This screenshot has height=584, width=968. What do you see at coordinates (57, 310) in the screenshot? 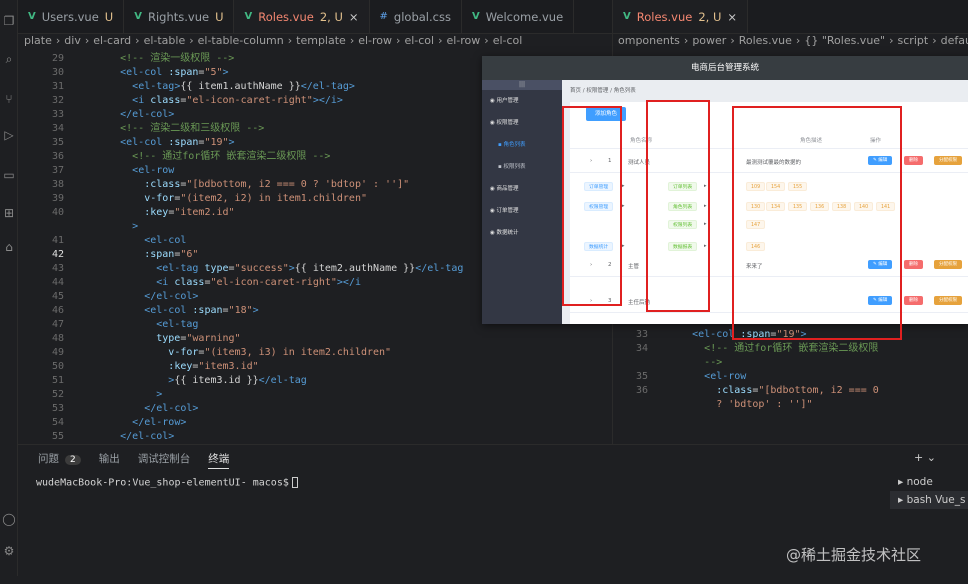
I see `line-number: 46` at bounding box center [57, 310].